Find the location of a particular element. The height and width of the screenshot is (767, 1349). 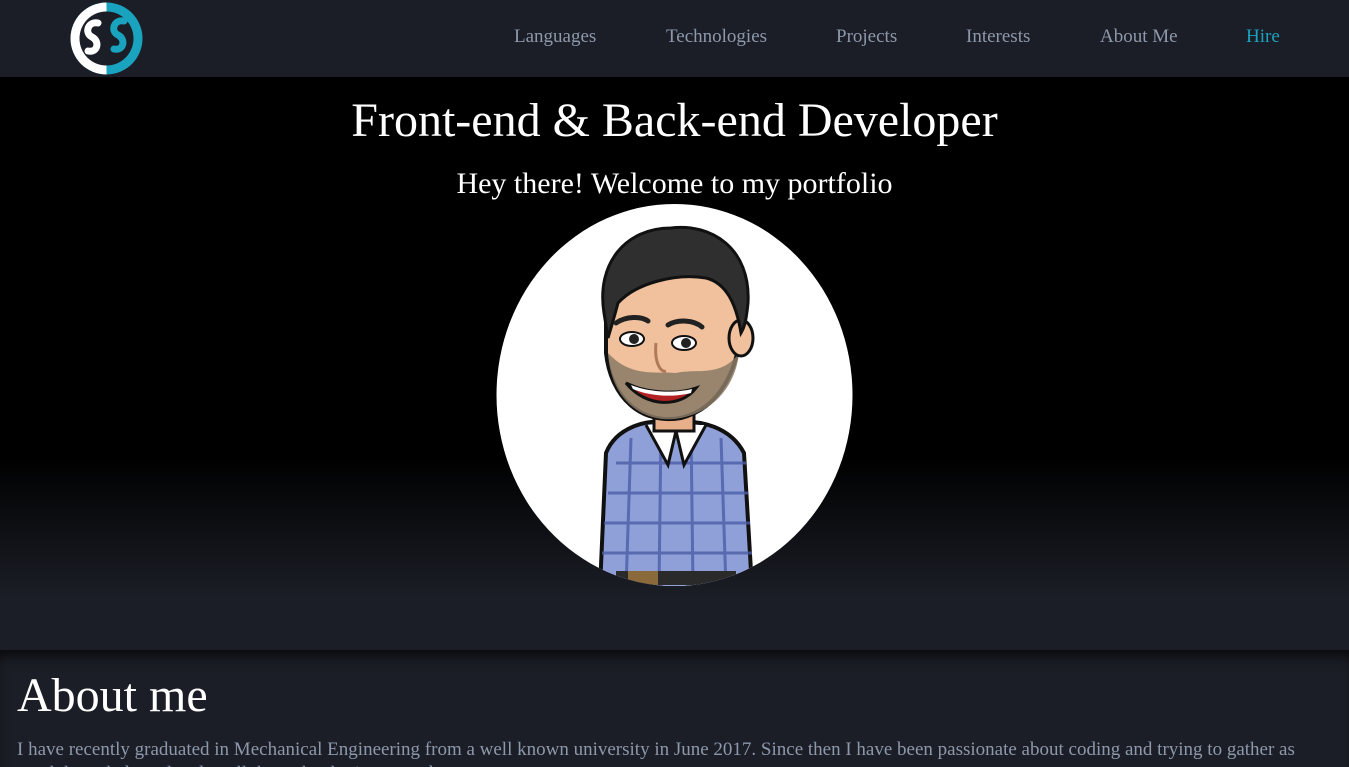

nav-link-projects: Projects is located at coordinates (866, 37).